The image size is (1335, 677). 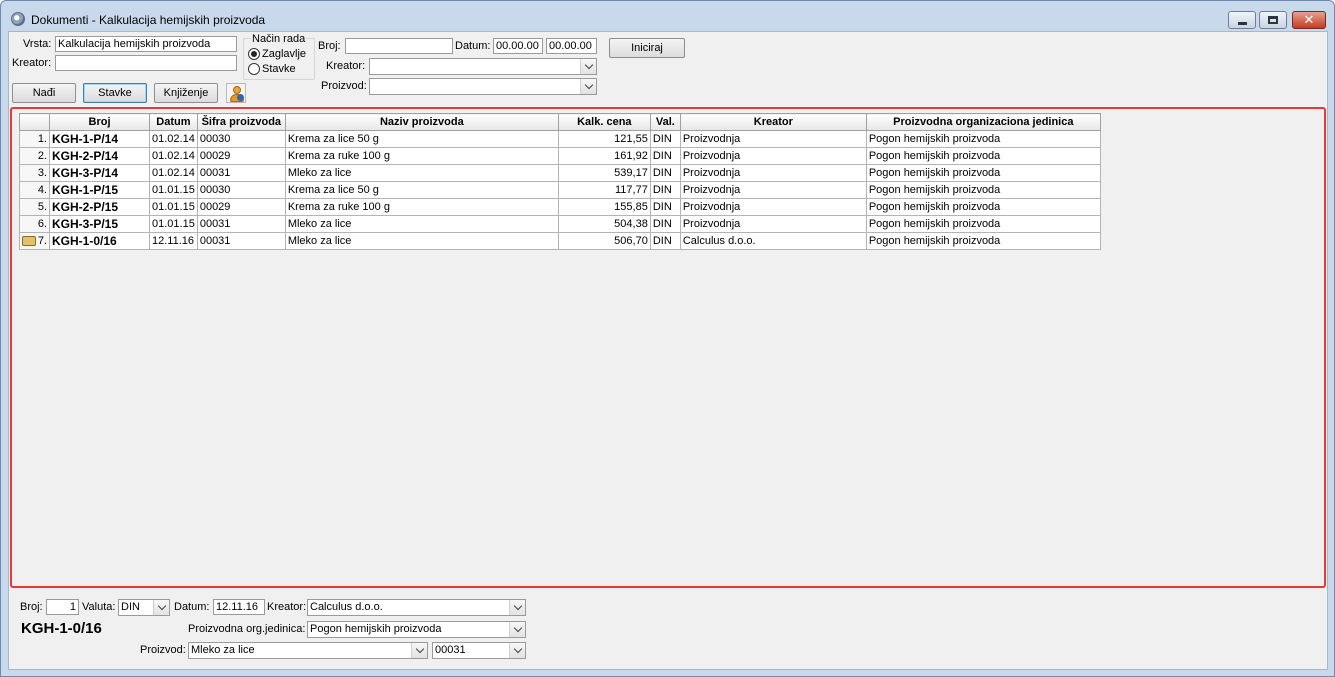 What do you see at coordinates (146, 63) in the screenshot?
I see `kreator-field` at bounding box center [146, 63].